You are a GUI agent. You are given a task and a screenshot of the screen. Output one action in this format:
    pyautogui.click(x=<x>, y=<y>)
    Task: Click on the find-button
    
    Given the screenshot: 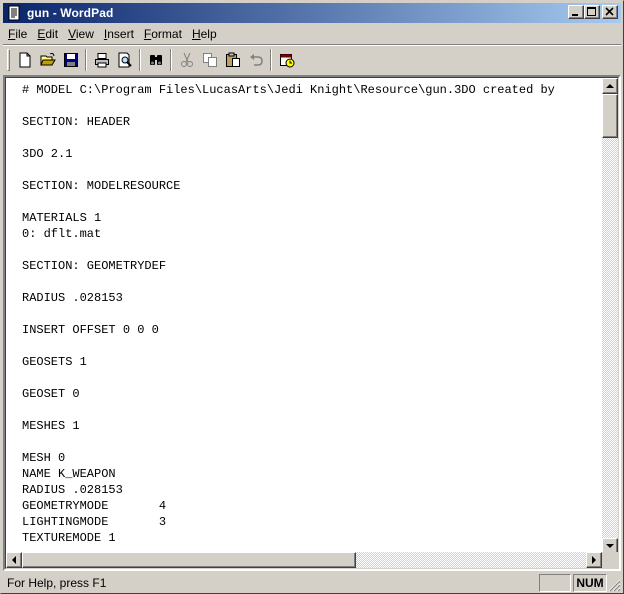 What is the action you would take?
    pyautogui.click(x=155, y=60)
    